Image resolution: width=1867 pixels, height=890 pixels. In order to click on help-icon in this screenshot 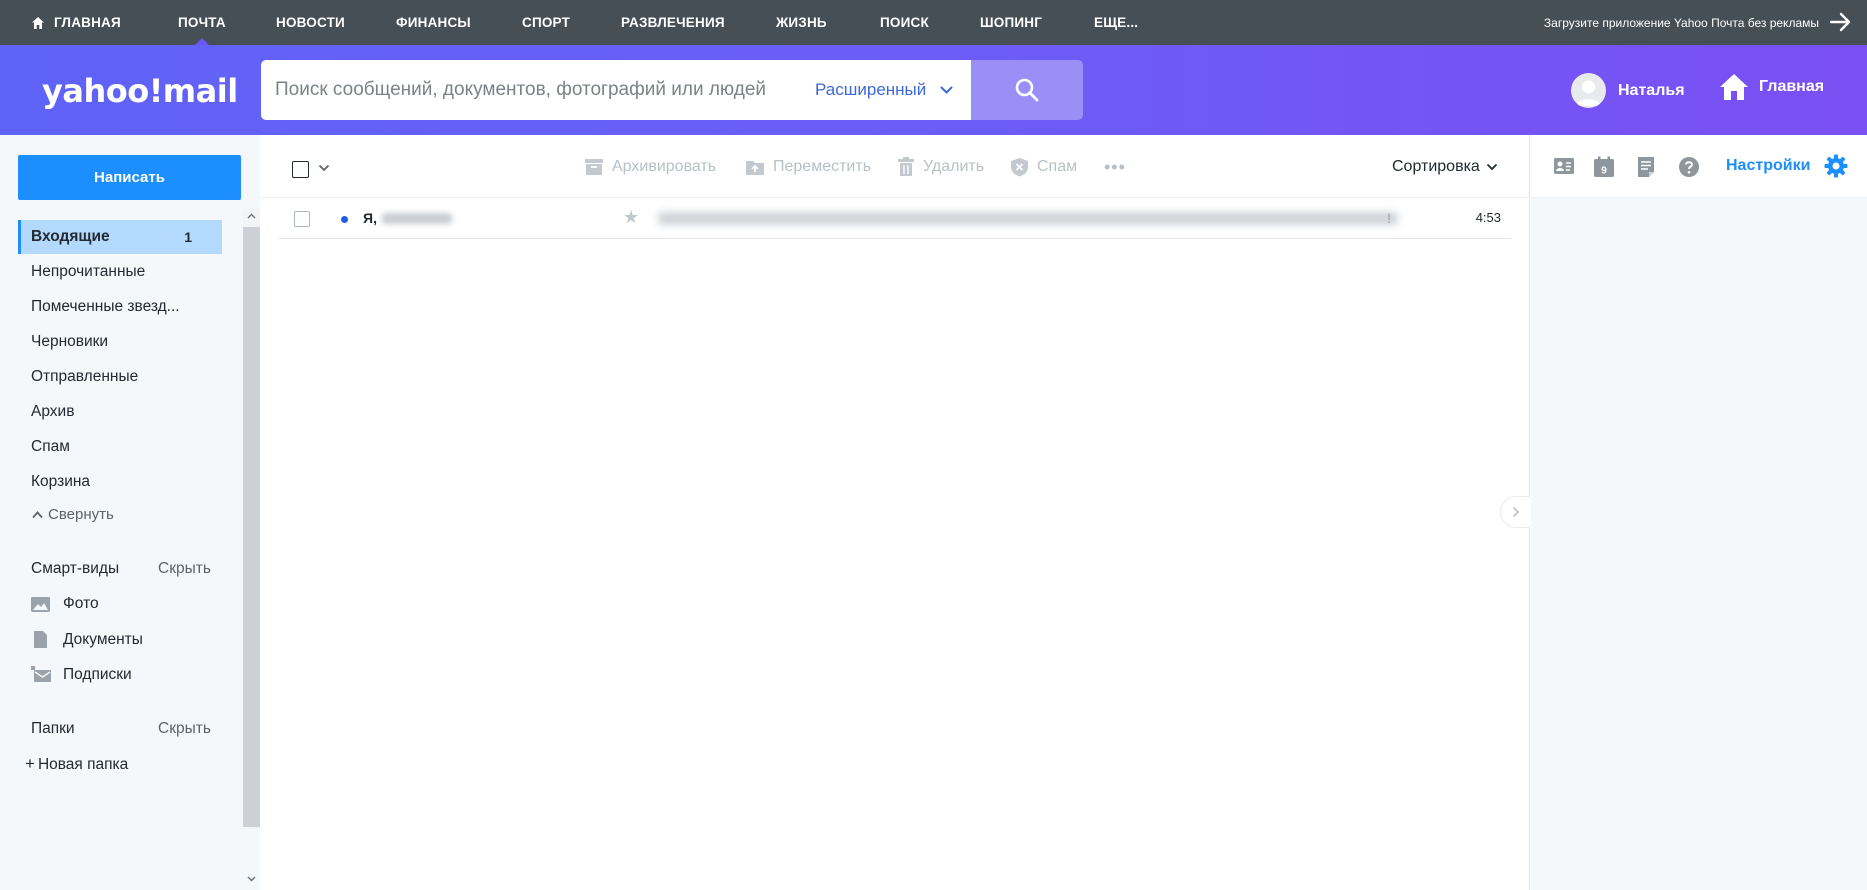, I will do `click(1689, 167)`.